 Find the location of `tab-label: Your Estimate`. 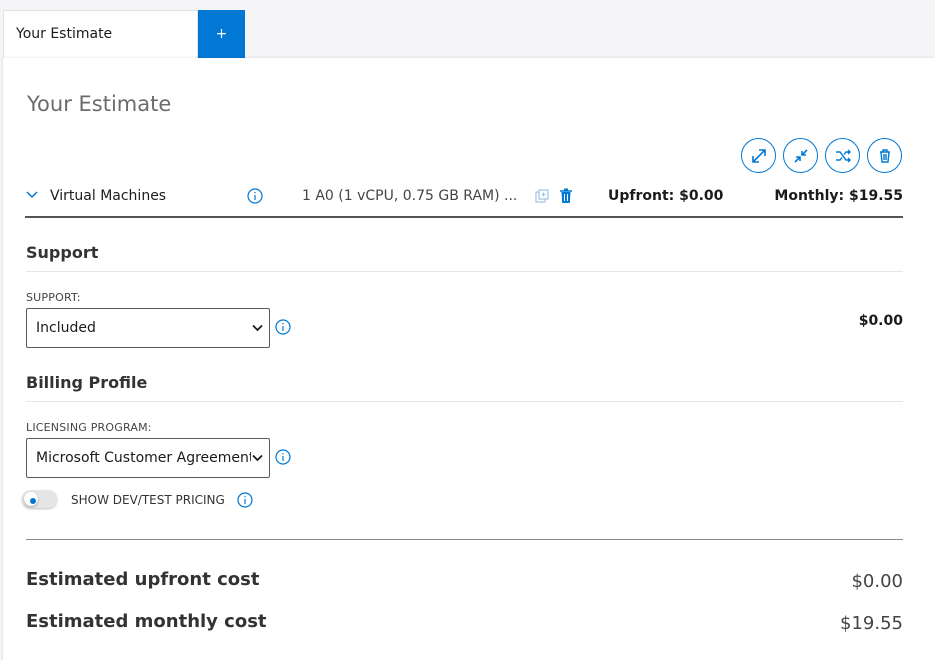

tab-label: Your Estimate is located at coordinates (64, 34).